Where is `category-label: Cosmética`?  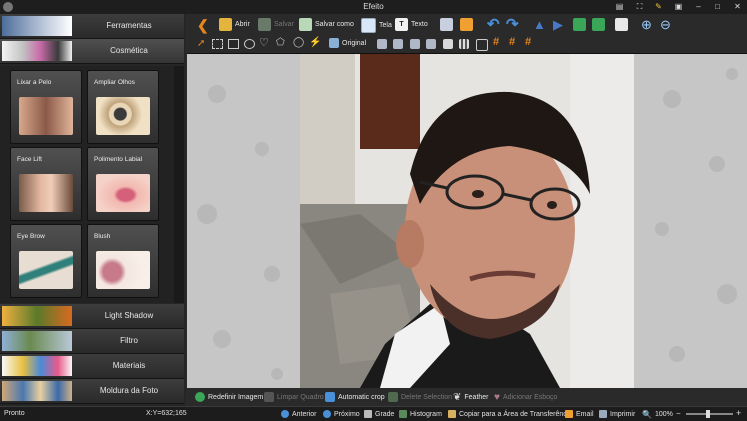
category-label: Cosmética is located at coordinates (129, 50).